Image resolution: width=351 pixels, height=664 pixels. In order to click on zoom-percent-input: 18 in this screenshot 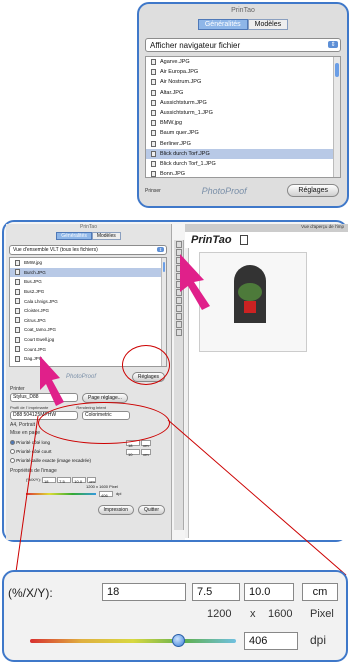, I will do `click(144, 592)`.